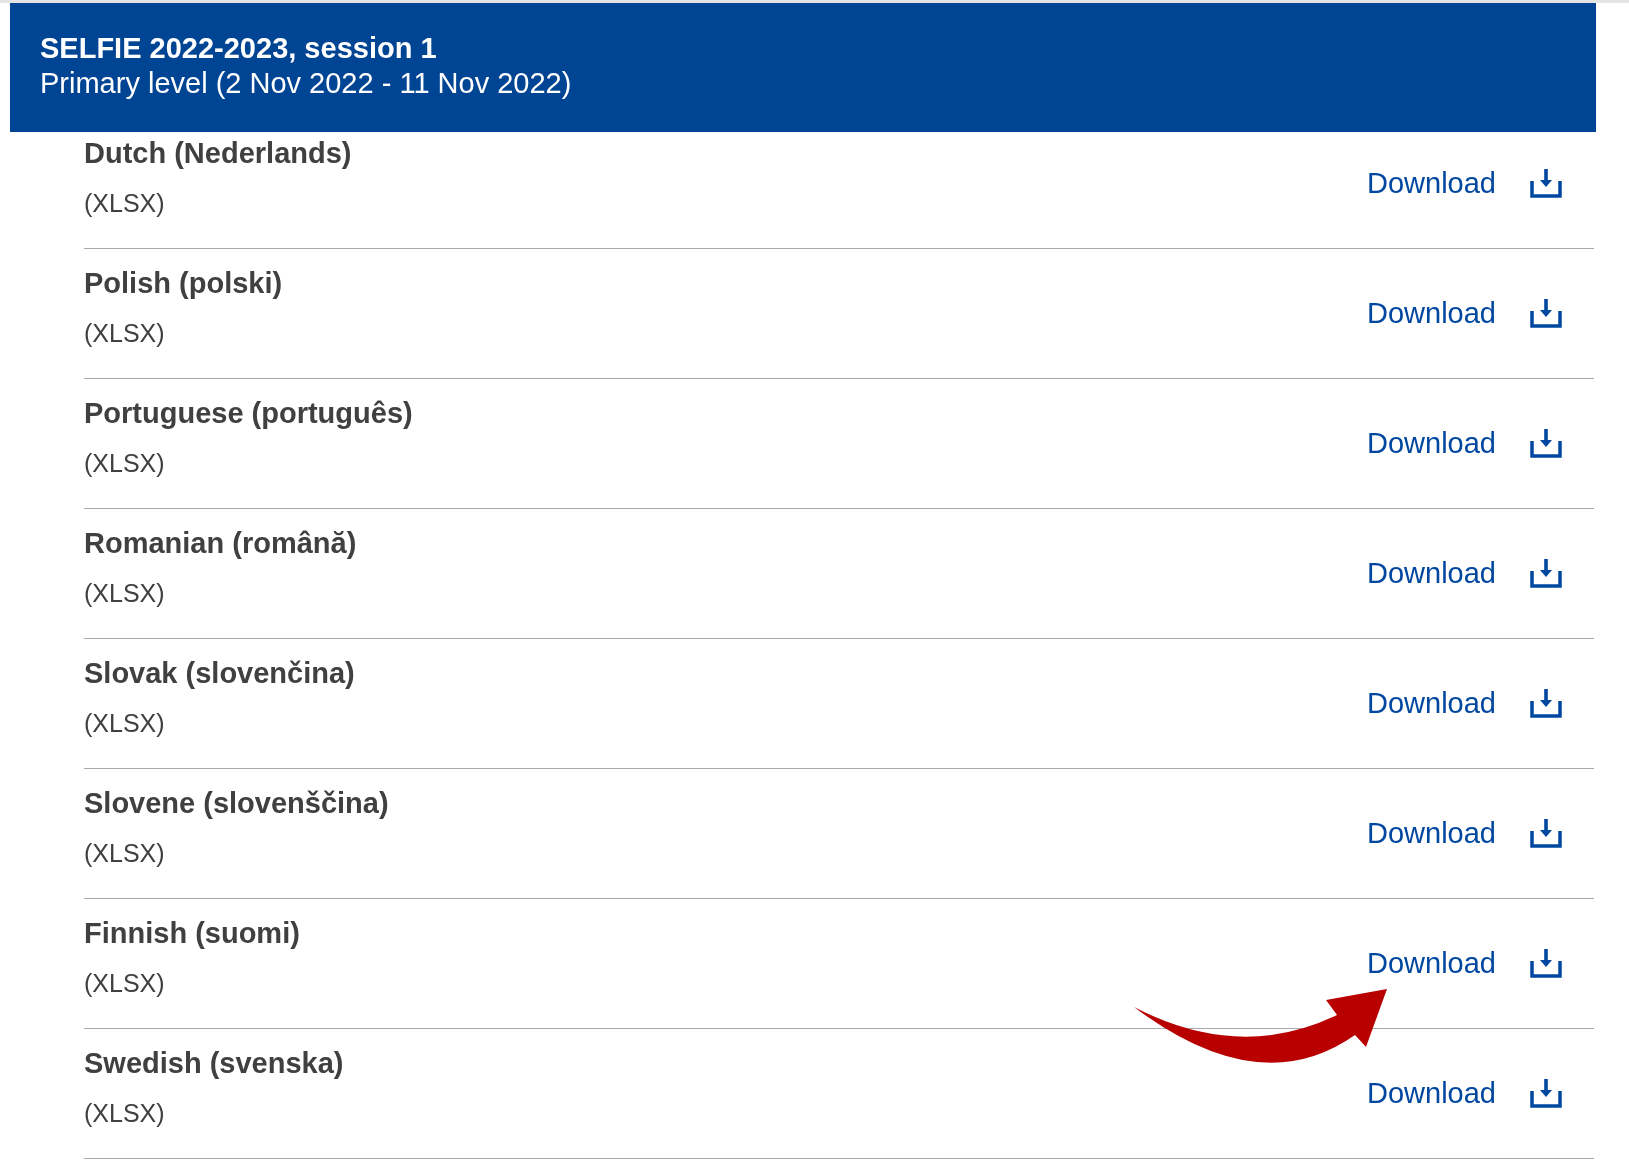 Image resolution: width=1629 pixels, height=1164 pixels. What do you see at coordinates (239, 48) in the screenshot?
I see `session-title: SELFIE 2022-2023, session 1` at bounding box center [239, 48].